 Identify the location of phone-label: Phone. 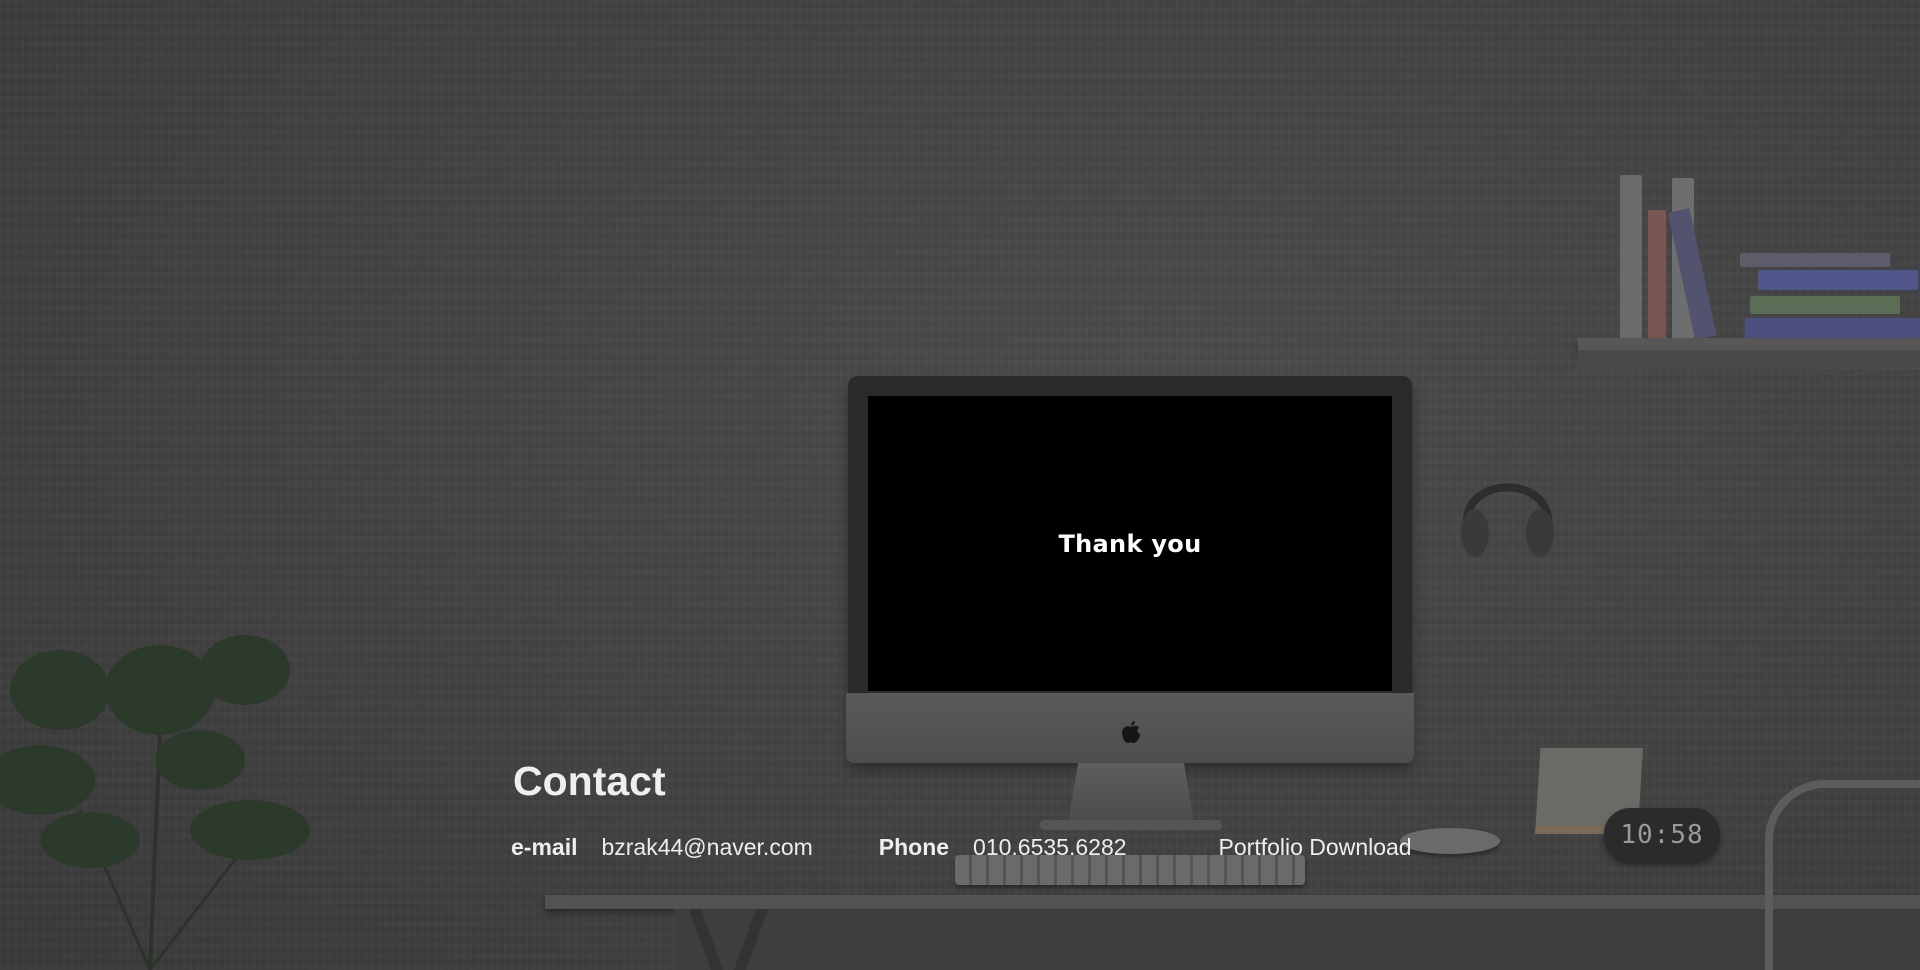
(914, 847).